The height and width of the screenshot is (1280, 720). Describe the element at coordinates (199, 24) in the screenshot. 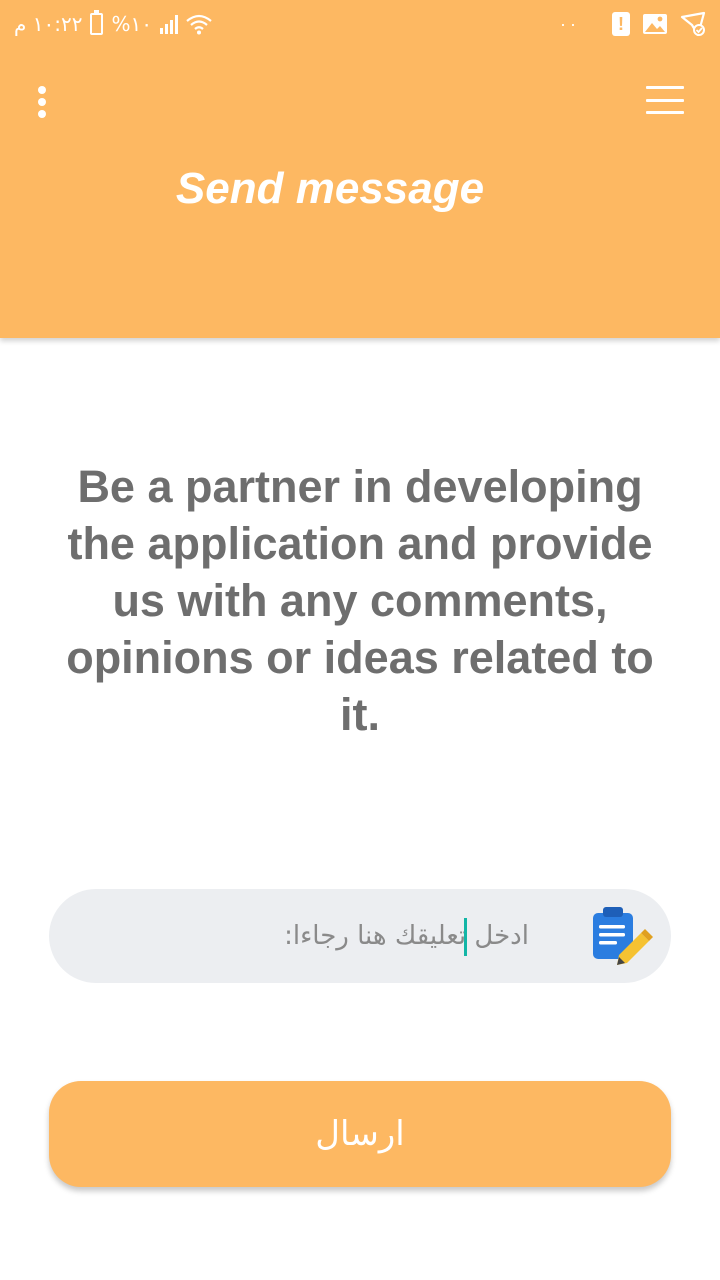

I see `wifi-icon` at that location.